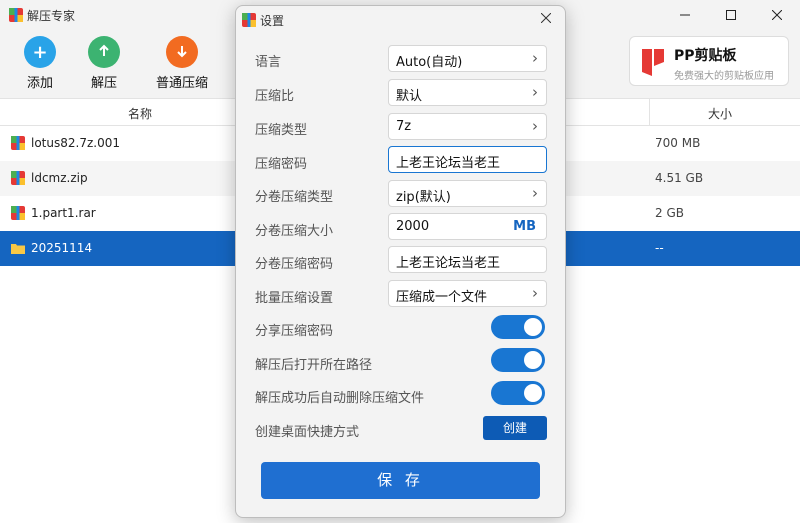 This screenshot has width=800, height=523. I want to click on dialog-close-button, so click(546, 19).